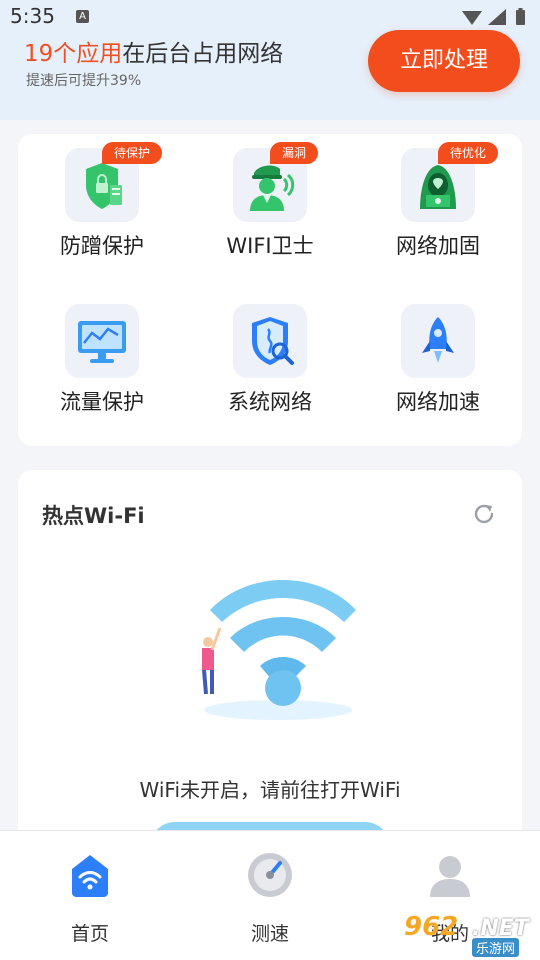  I want to click on notification-a-icon: A, so click(82, 16).